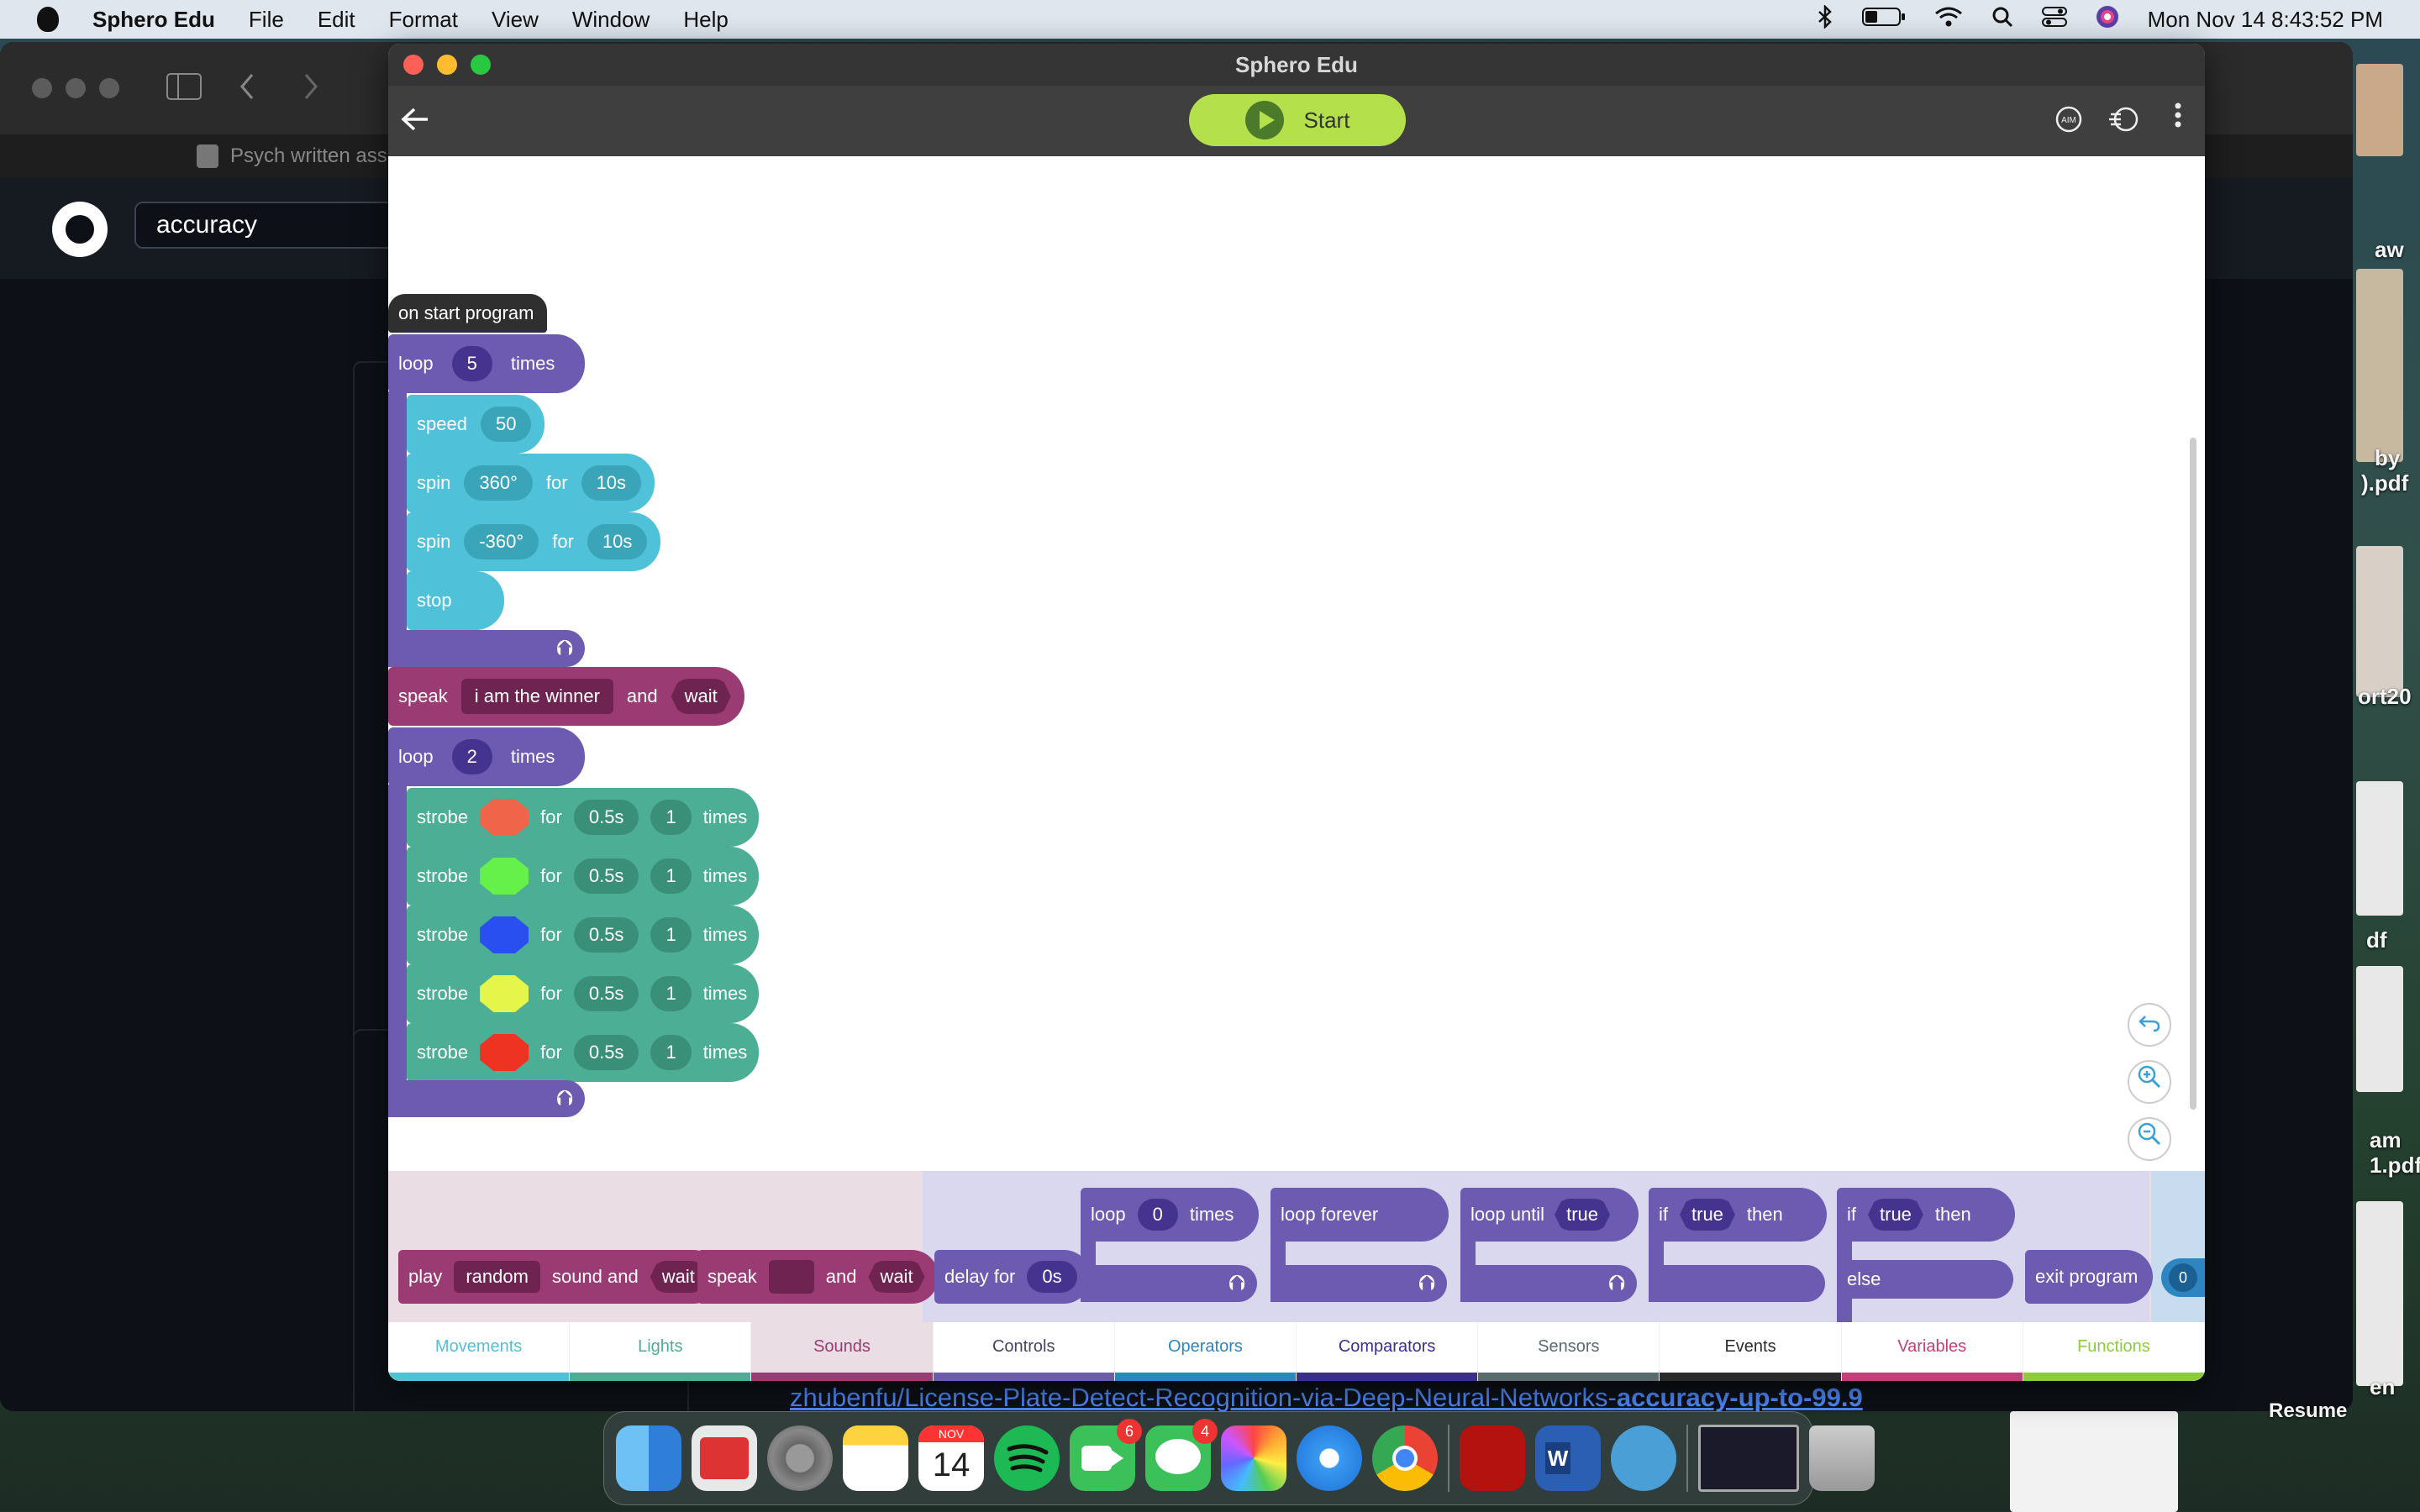 The image size is (2420, 1512). I want to click on speak-block: speak i am the winner and wait, so click(566, 696).